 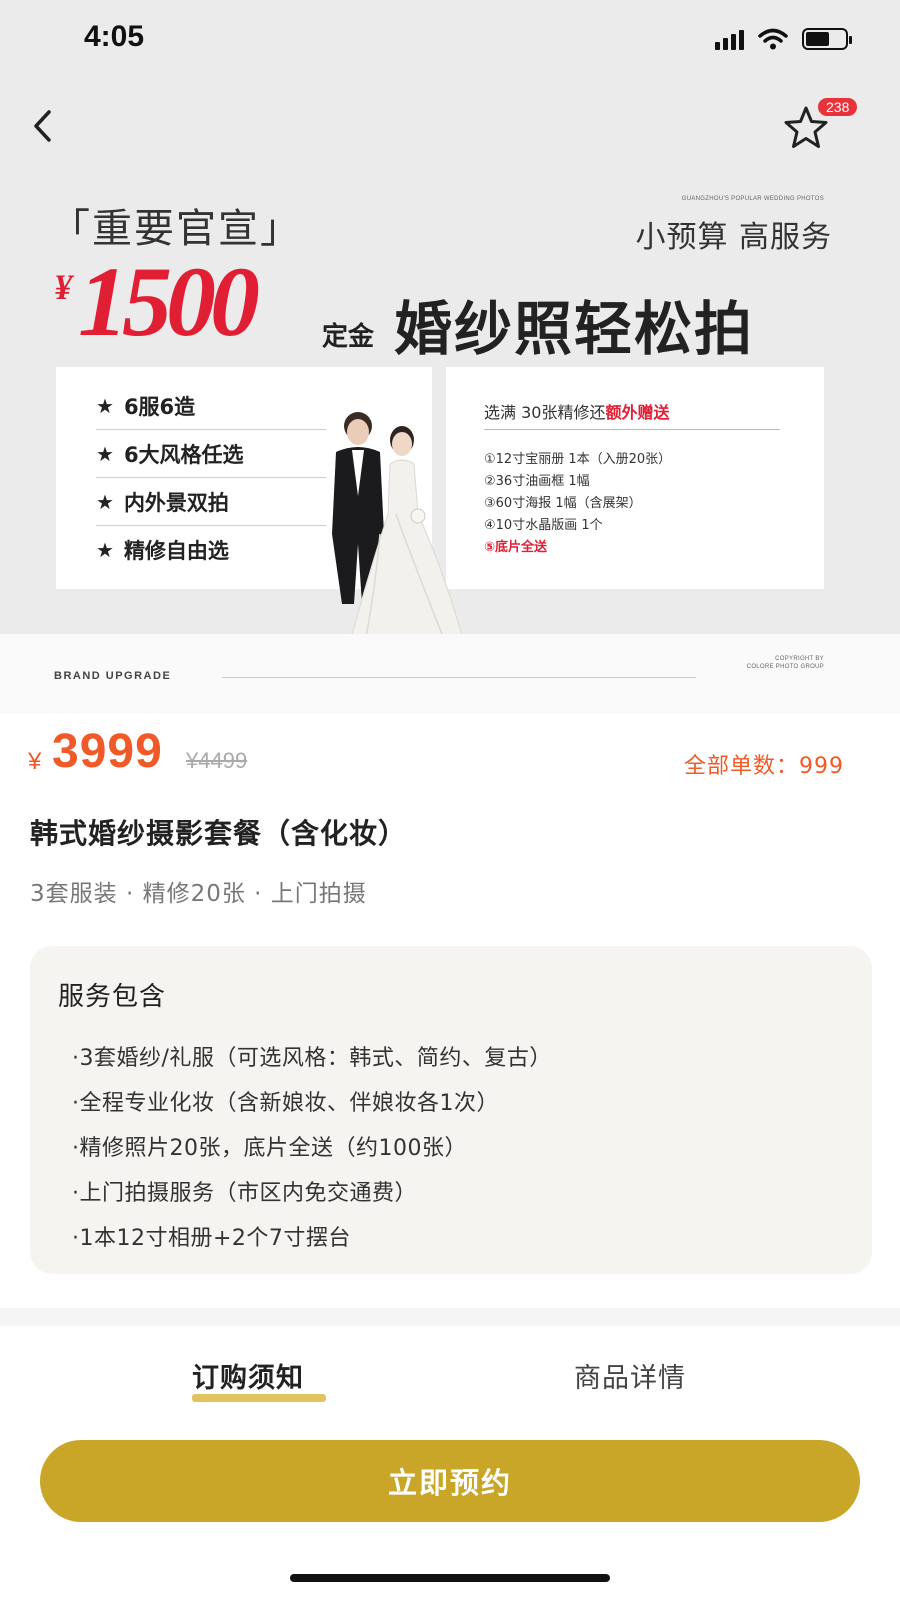 I want to click on promo-price: 1500, so click(x=169, y=301).